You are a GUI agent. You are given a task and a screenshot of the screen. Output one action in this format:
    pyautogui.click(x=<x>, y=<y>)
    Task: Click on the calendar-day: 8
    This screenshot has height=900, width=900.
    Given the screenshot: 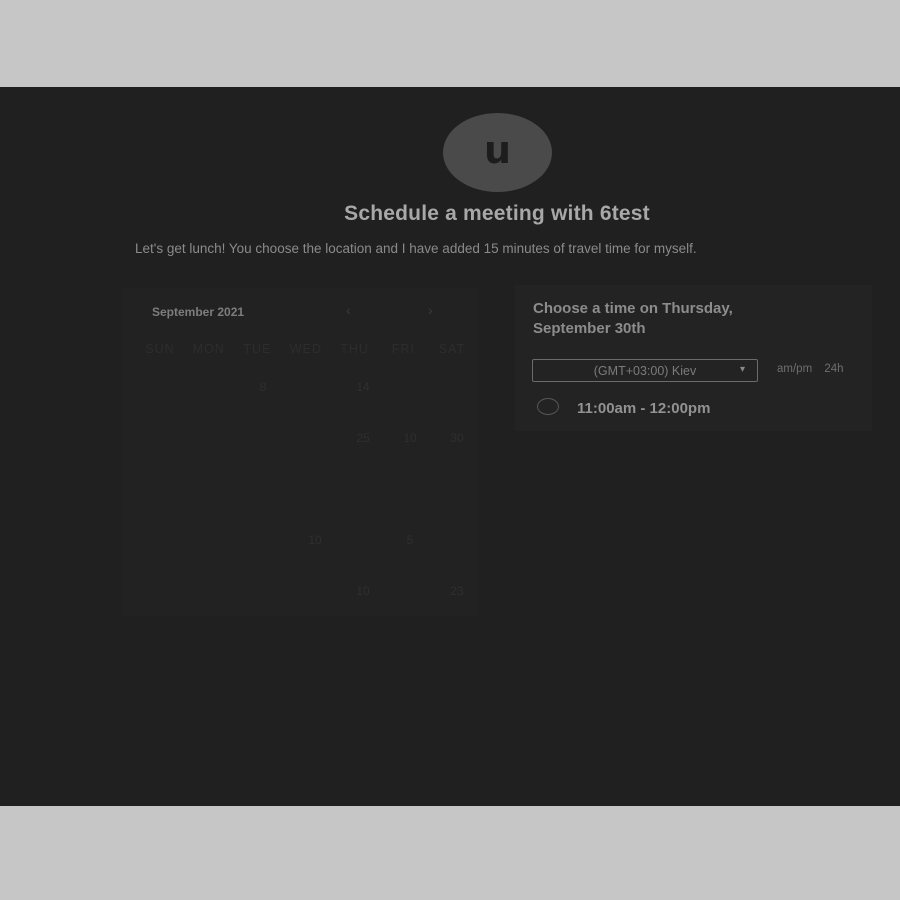 What is the action you would take?
    pyautogui.click(x=263, y=387)
    